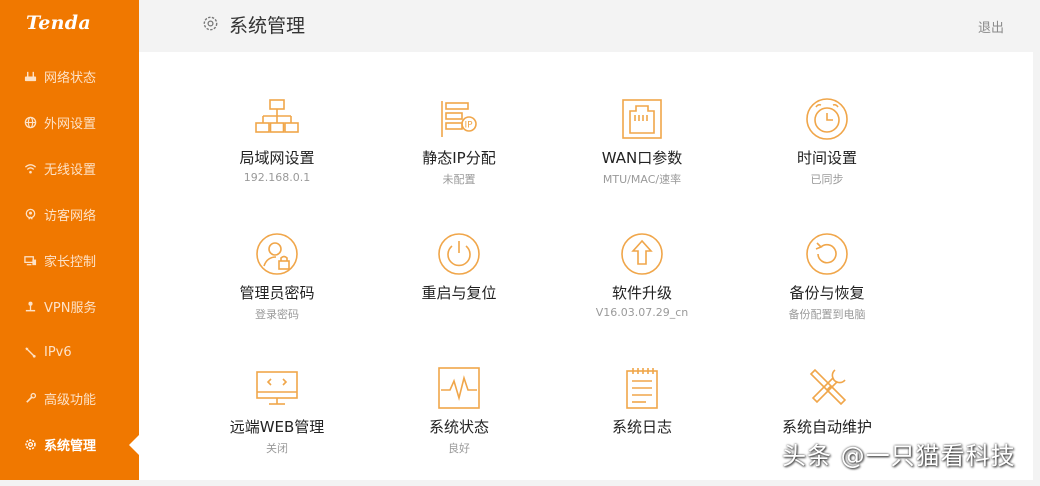 This screenshot has height=486, width=1040. I want to click on tile-wan-port: WAN口参数 MTU/MAC/速率, so click(642, 157).